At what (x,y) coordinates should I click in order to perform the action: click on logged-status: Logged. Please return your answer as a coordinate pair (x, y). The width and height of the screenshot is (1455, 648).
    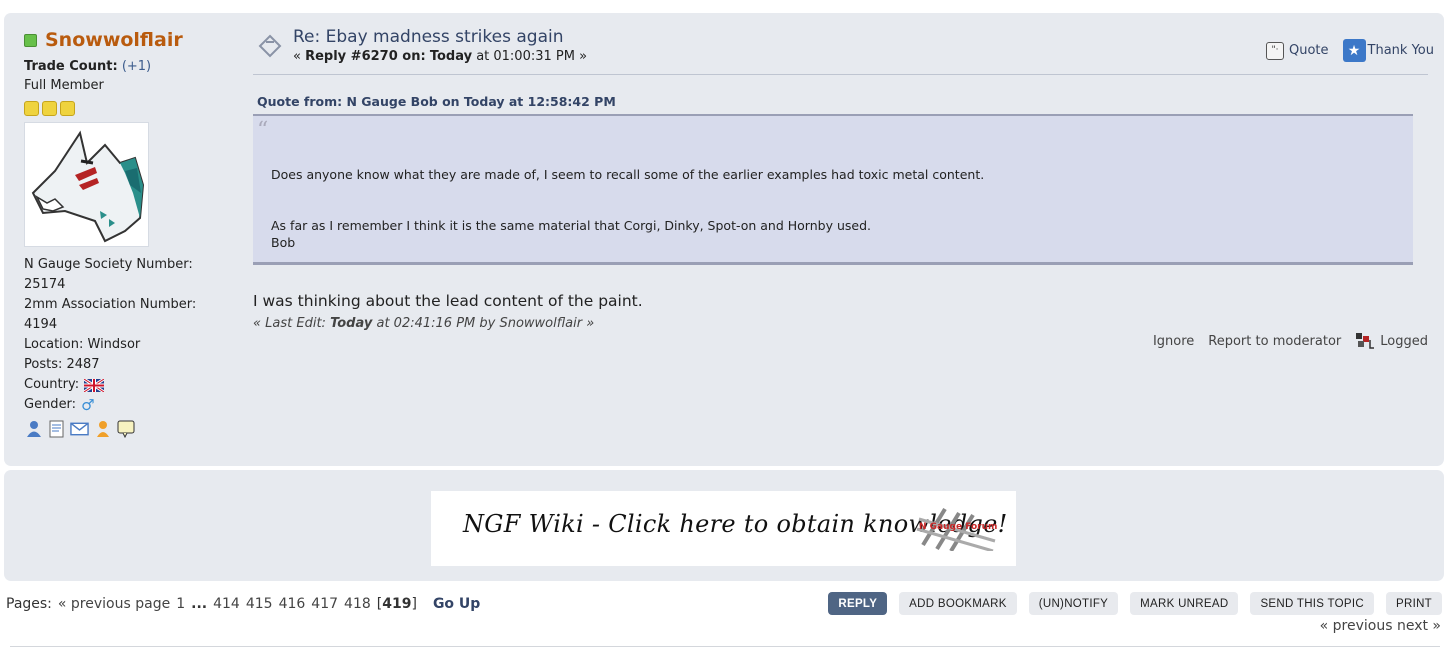
    Looking at the image, I should click on (1391, 341).